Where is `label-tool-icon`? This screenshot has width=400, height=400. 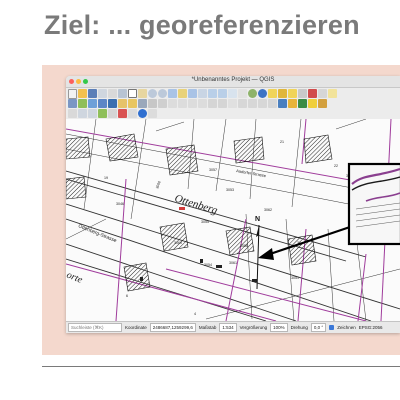
label-tool-icon is located at coordinates (232, 103).